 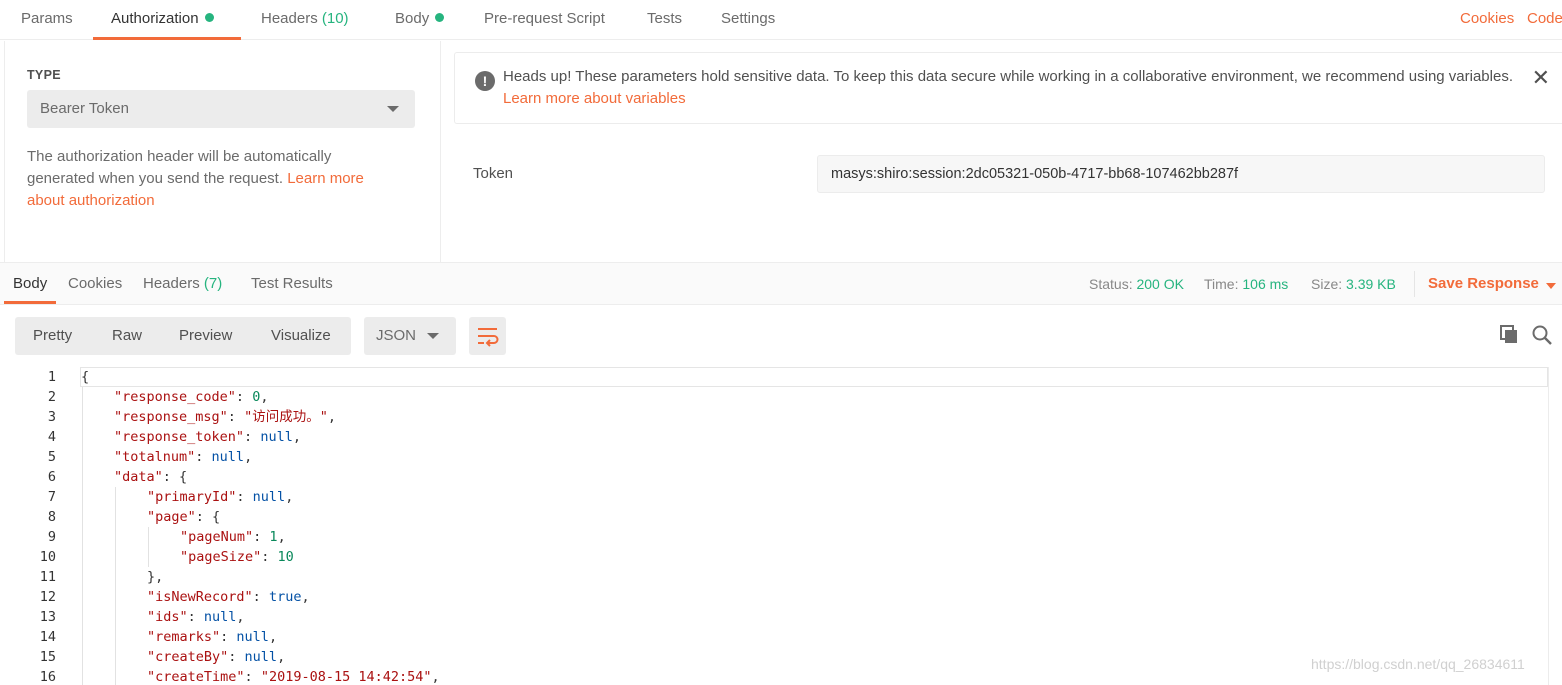 I want to click on code-line: 7 "primaryId": null,, so click(x=774, y=497).